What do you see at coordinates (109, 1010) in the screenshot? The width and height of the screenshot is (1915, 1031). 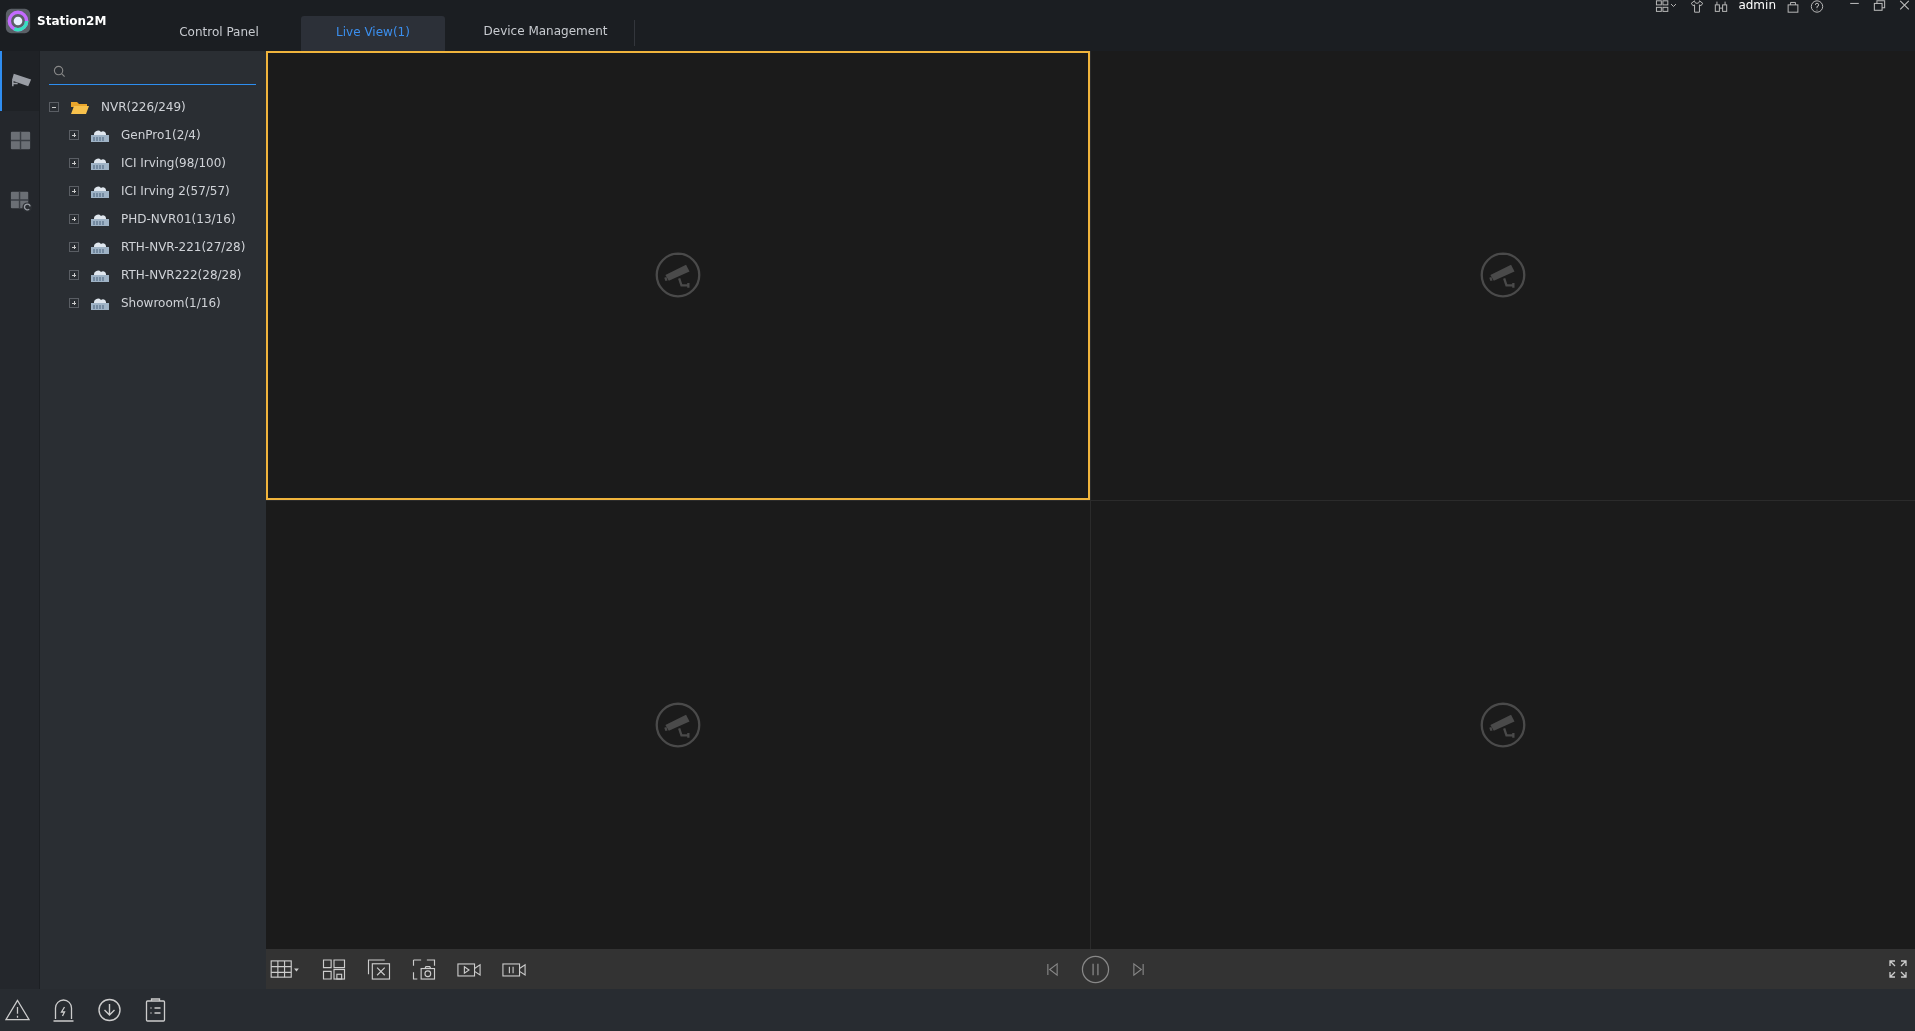 I see `download-icon` at bounding box center [109, 1010].